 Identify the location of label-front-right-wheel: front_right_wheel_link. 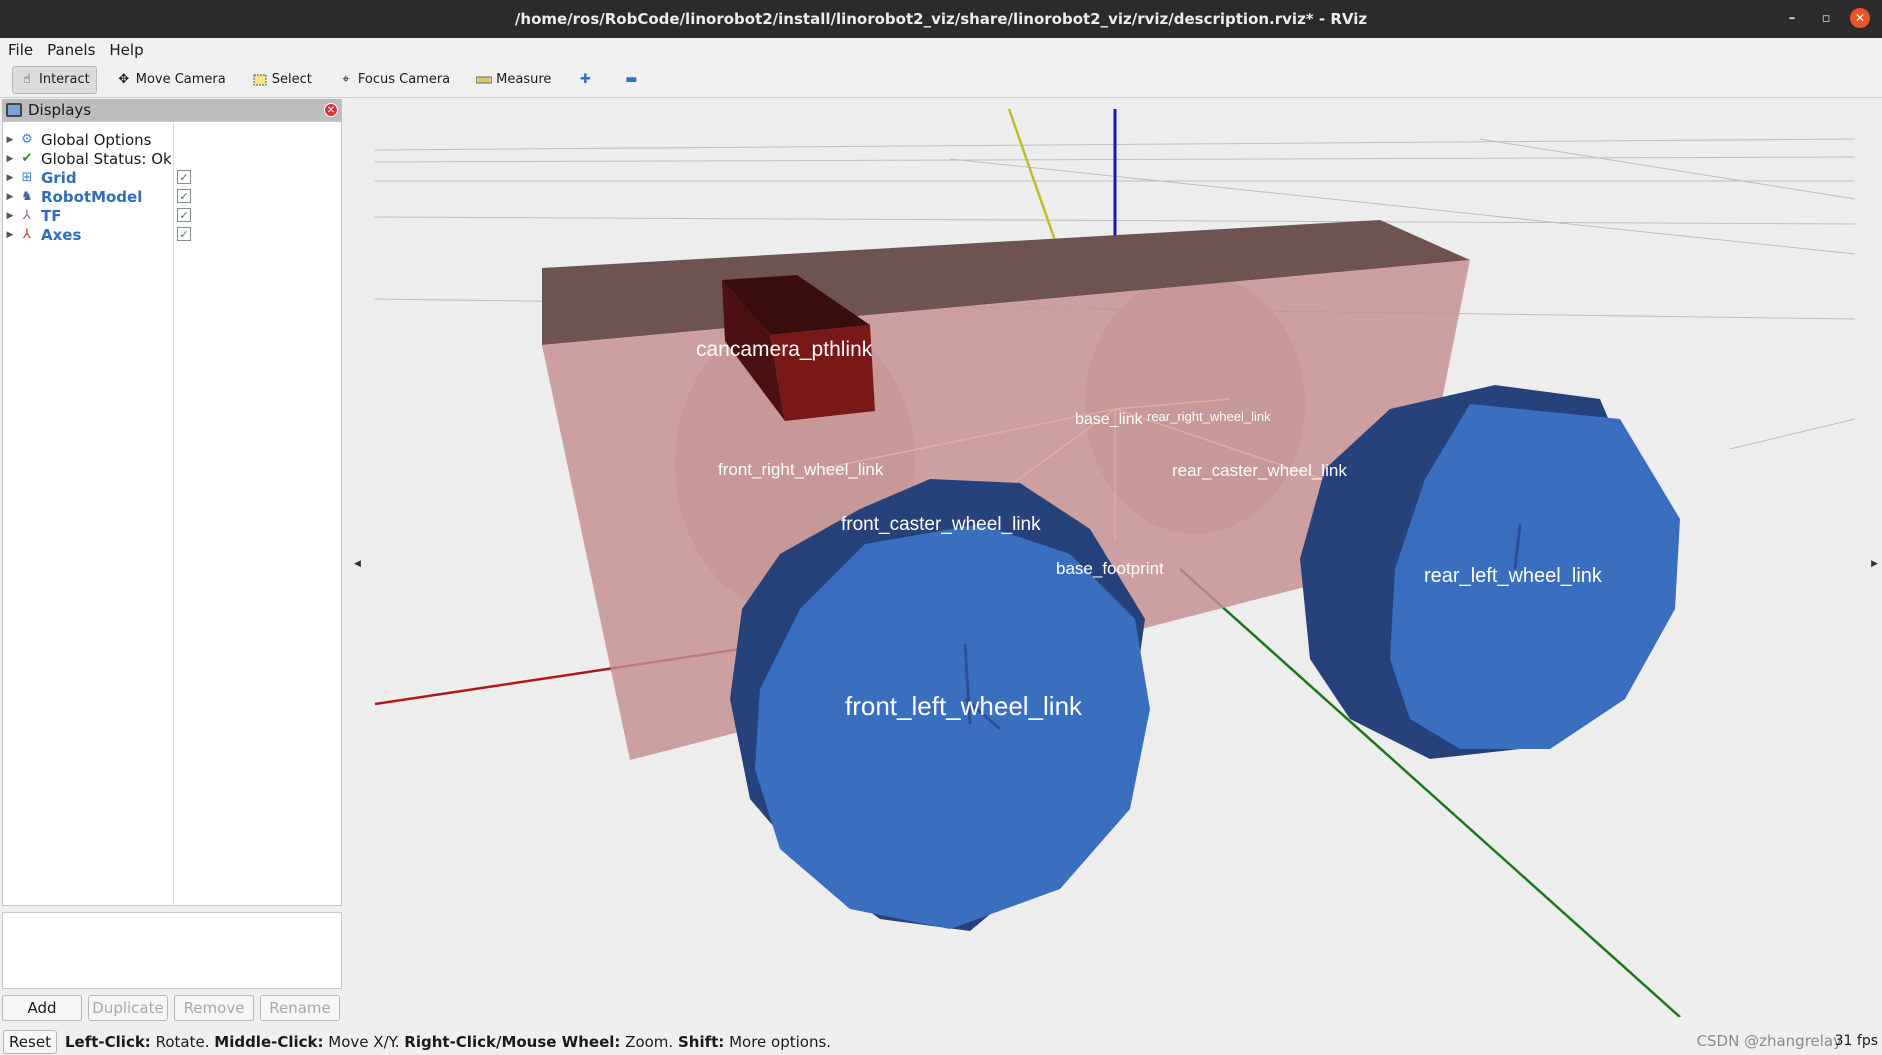
(801, 469).